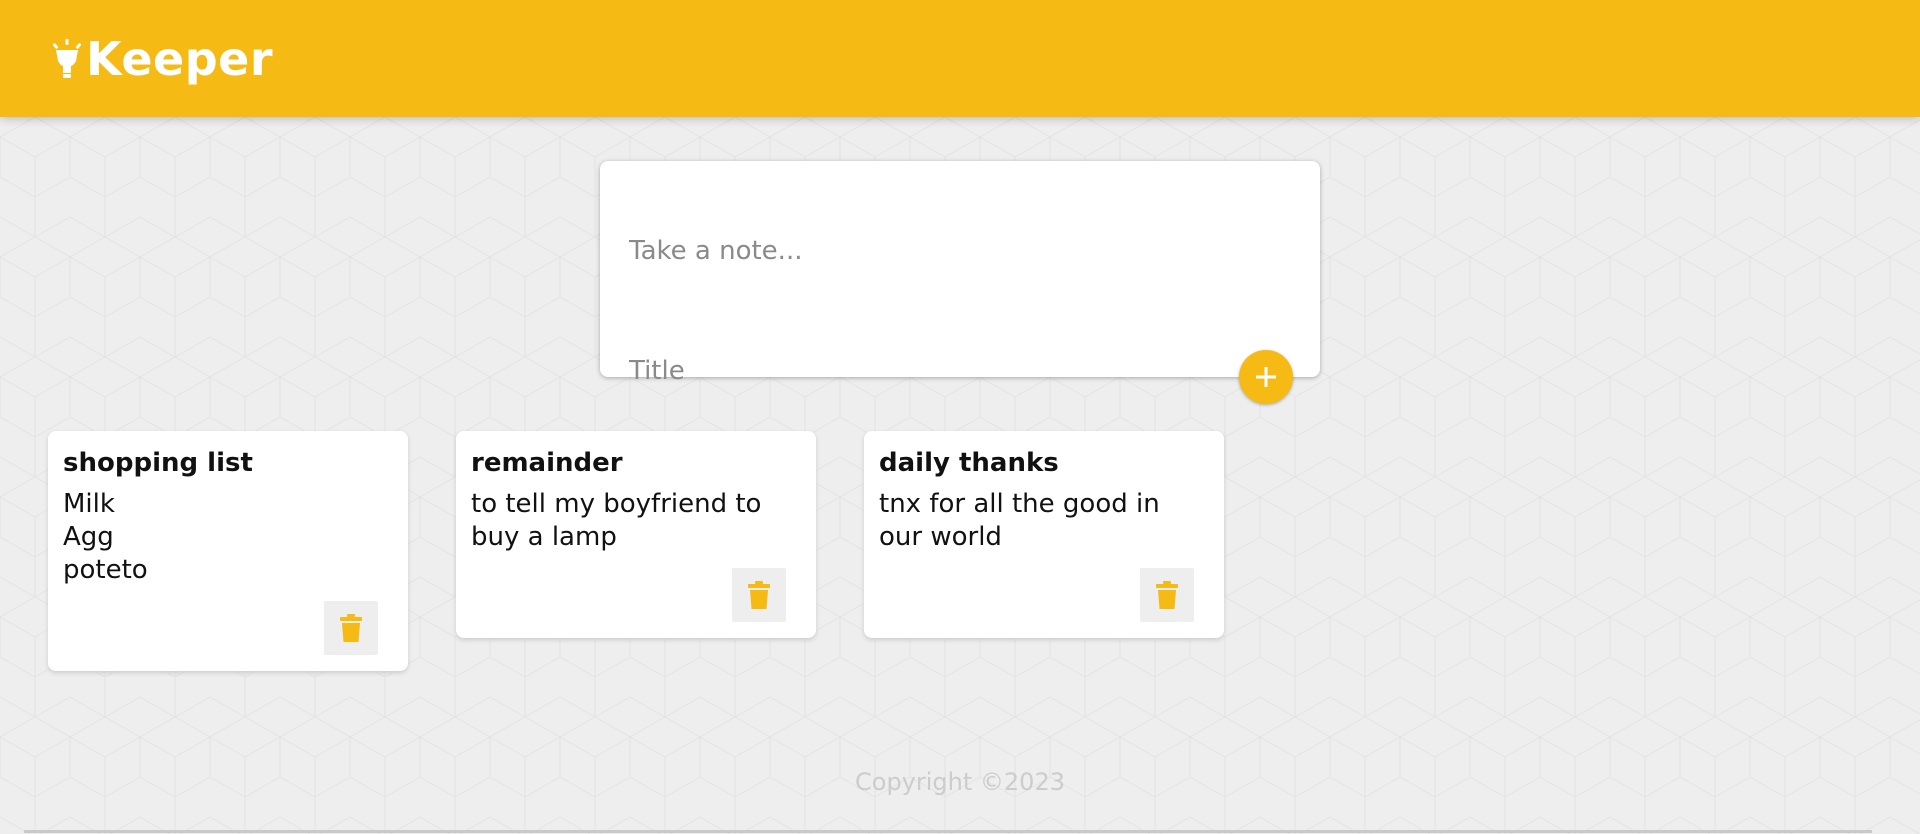  I want to click on note-title: remainder, so click(547, 463).